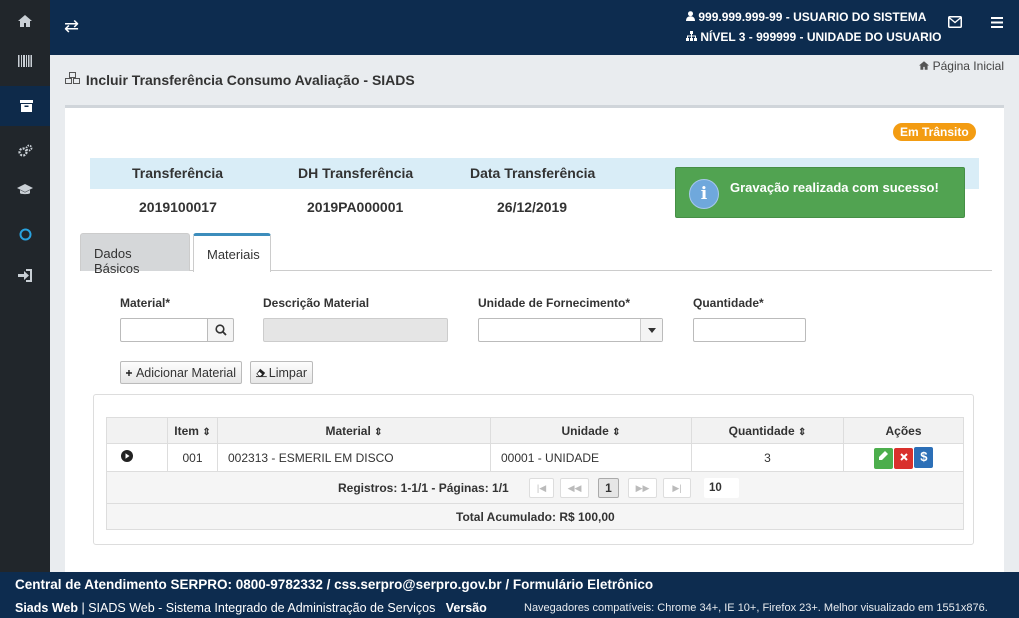 The width and height of the screenshot is (1019, 618). Describe the element at coordinates (608, 488) in the screenshot. I see `page-1-button: 1` at that location.